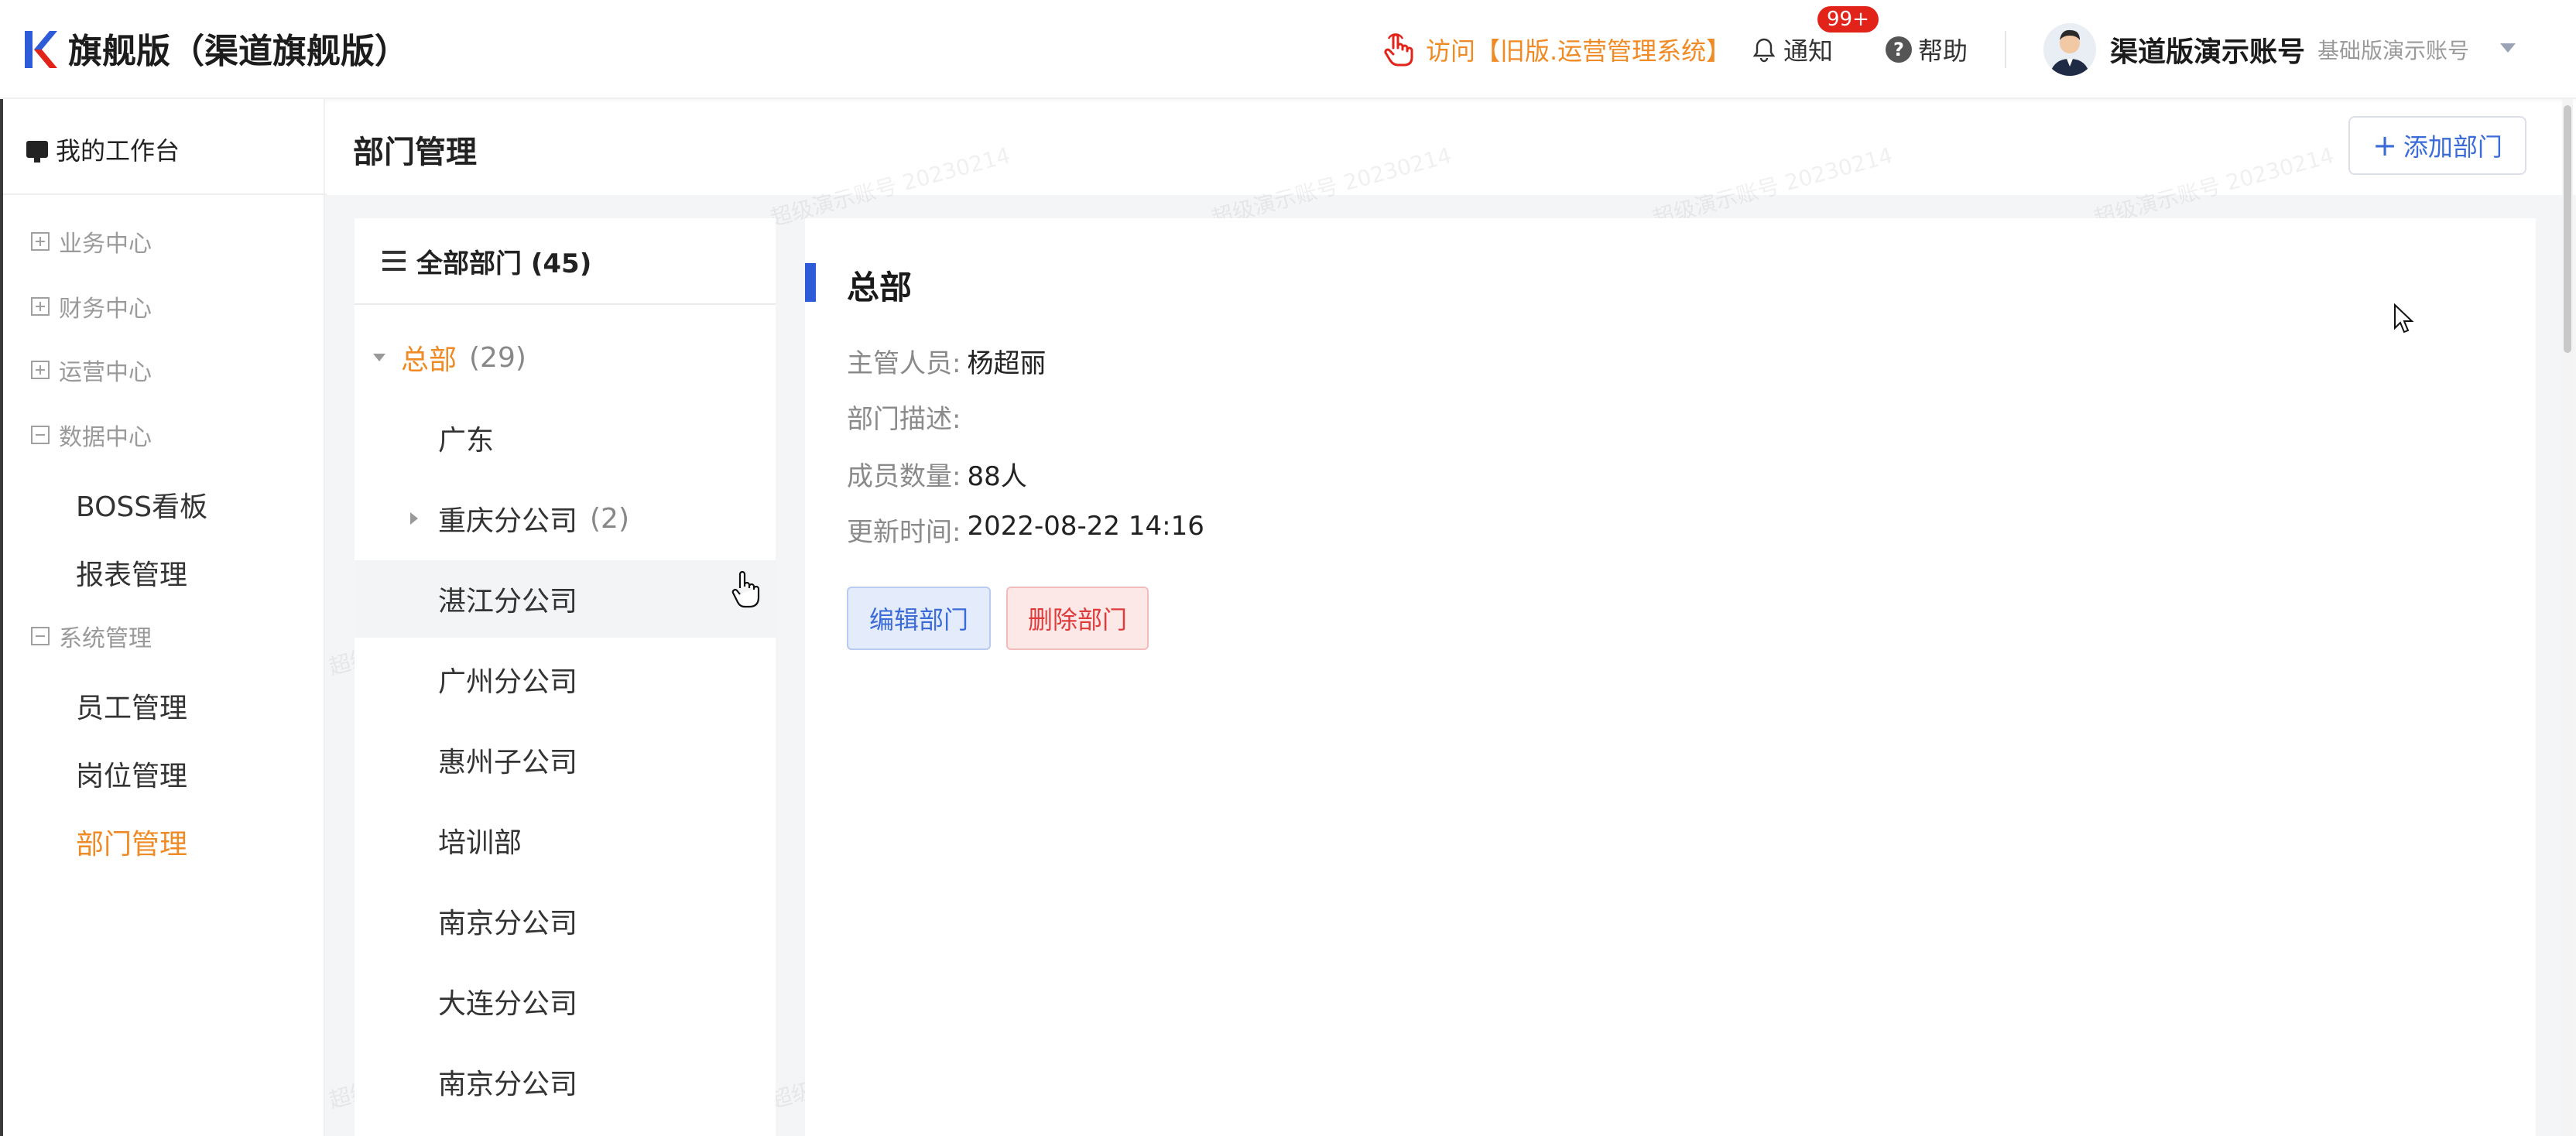 The height and width of the screenshot is (1136, 2576). I want to click on brand-logo-icon, so click(40, 49).